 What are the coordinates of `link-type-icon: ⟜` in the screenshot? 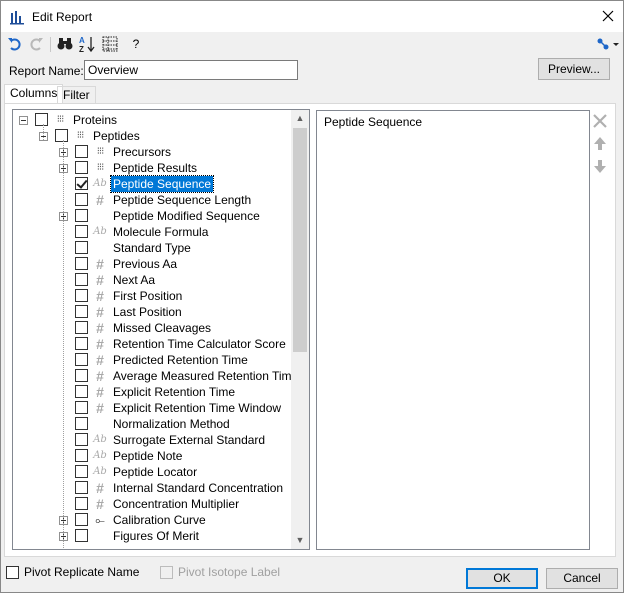 It's located at (100, 520).